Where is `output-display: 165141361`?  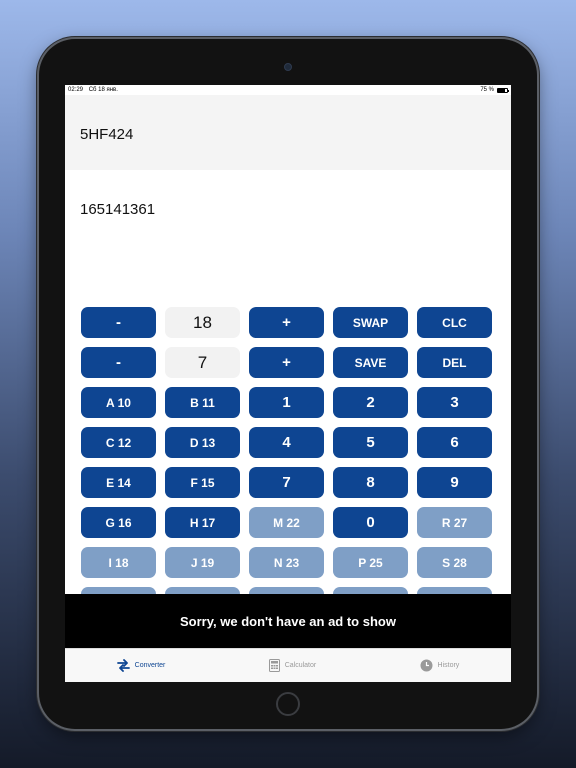
output-display: 165141361 is located at coordinates (288, 207).